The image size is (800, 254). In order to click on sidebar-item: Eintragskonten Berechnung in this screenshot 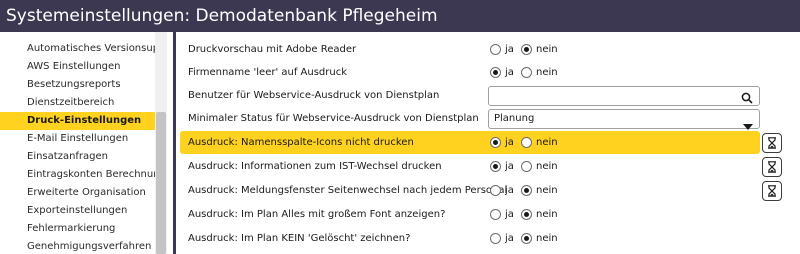, I will do `click(77, 175)`.